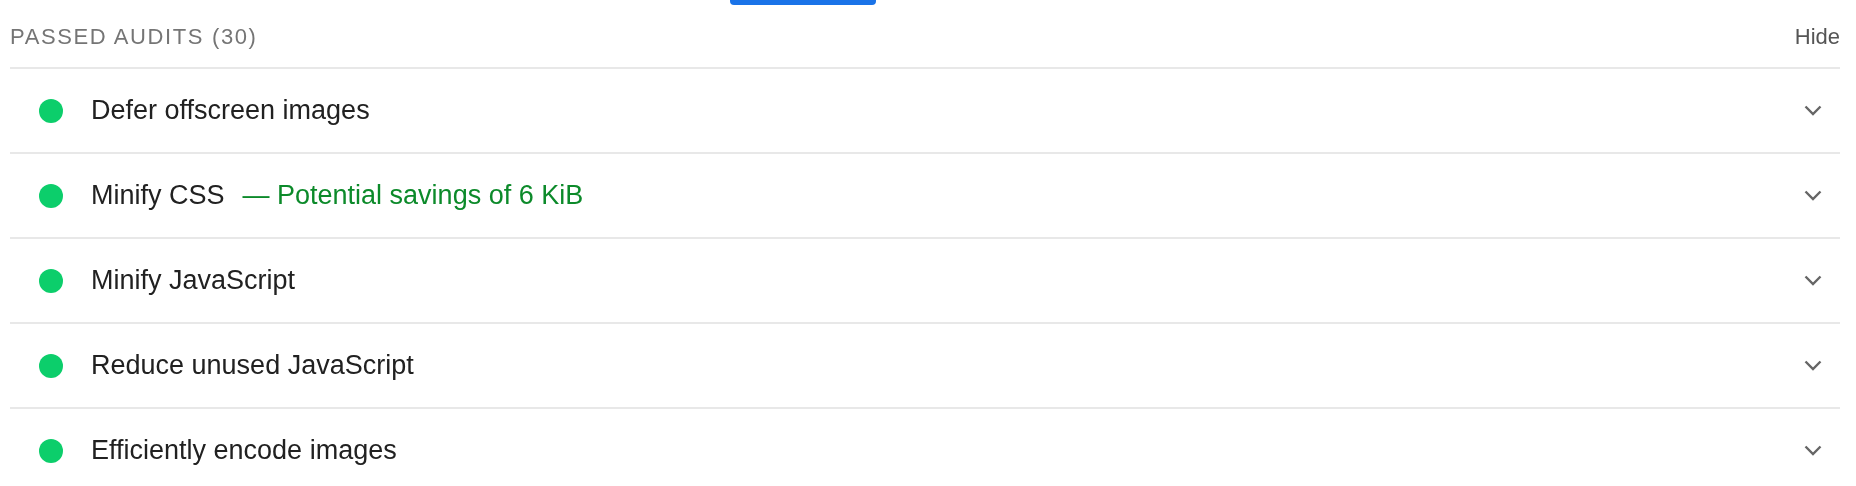 The height and width of the screenshot is (486, 1856). Describe the element at coordinates (244, 450) in the screenshot. I see `audit-title: Efficiently encode images` at that location.